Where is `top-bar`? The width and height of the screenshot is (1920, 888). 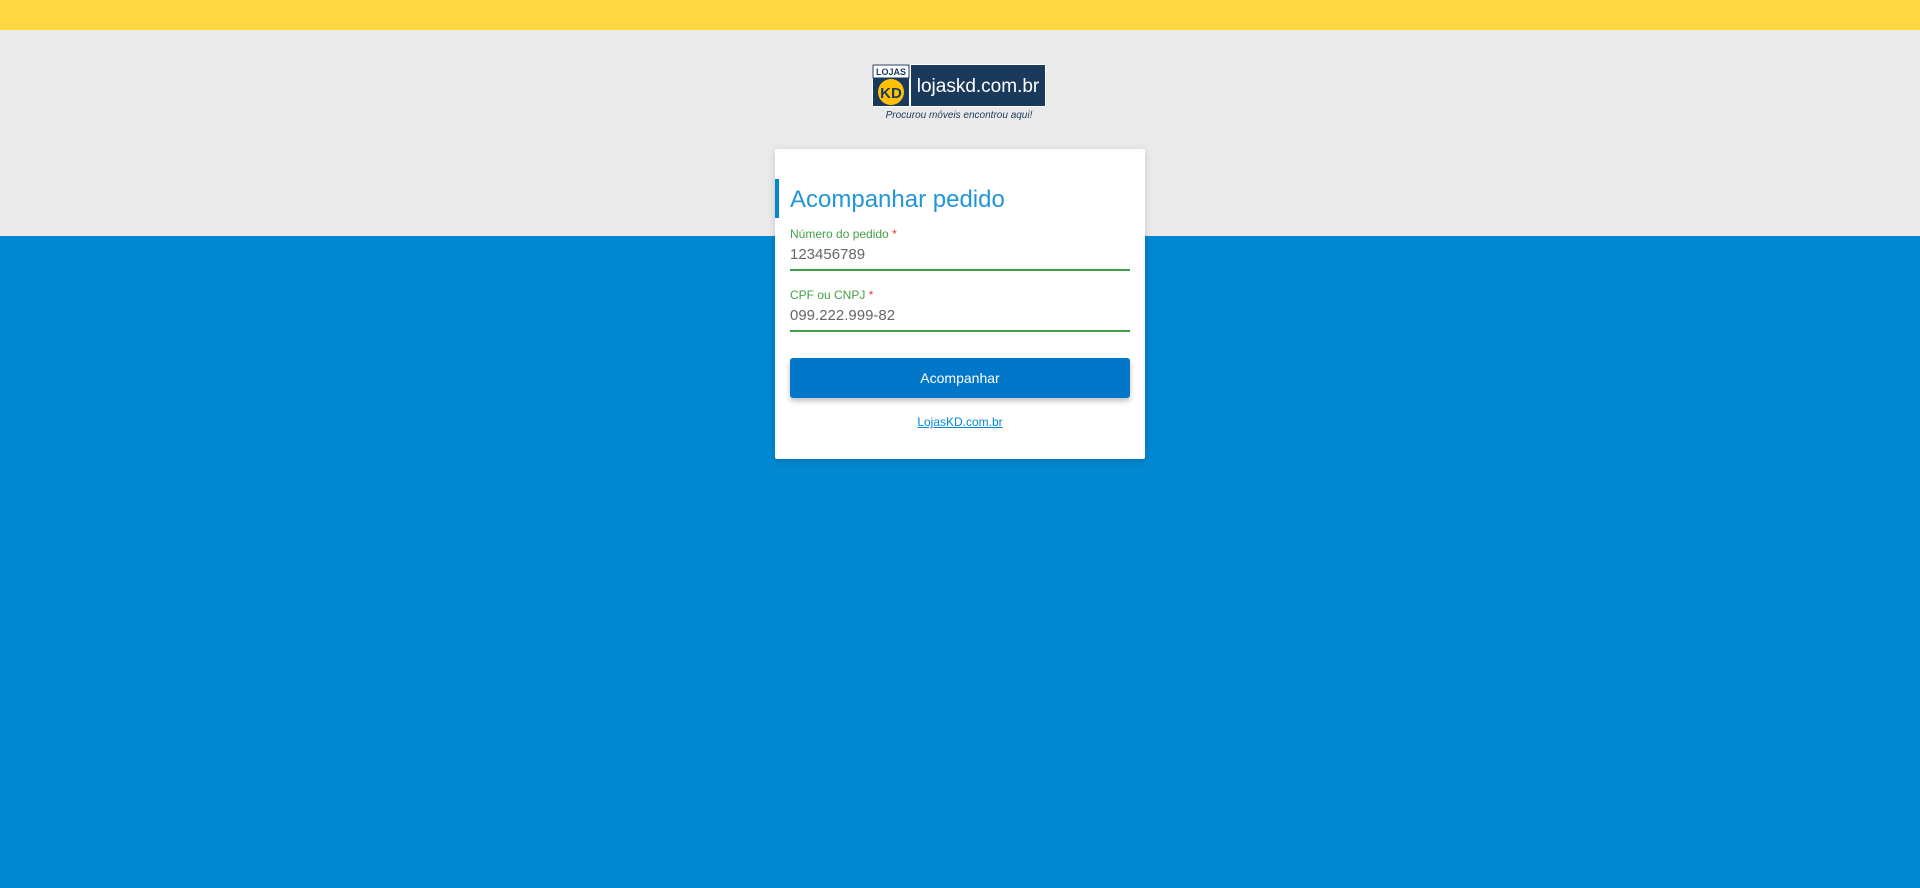
top-bar is located at coordinates (960, 15).